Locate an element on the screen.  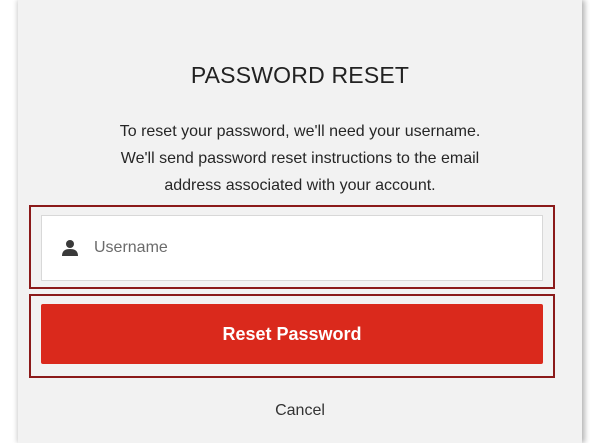
instructions-line: address associated with your account. is located at coordinates (300, 185).